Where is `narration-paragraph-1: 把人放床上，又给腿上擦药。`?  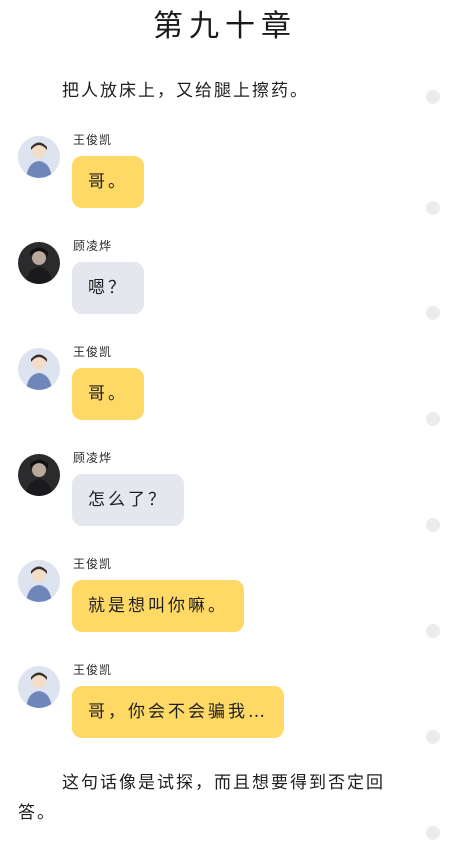 narration-paragraph-1: 把人放床上，又给腿上擦药。 is located at coordinates (185, 91).